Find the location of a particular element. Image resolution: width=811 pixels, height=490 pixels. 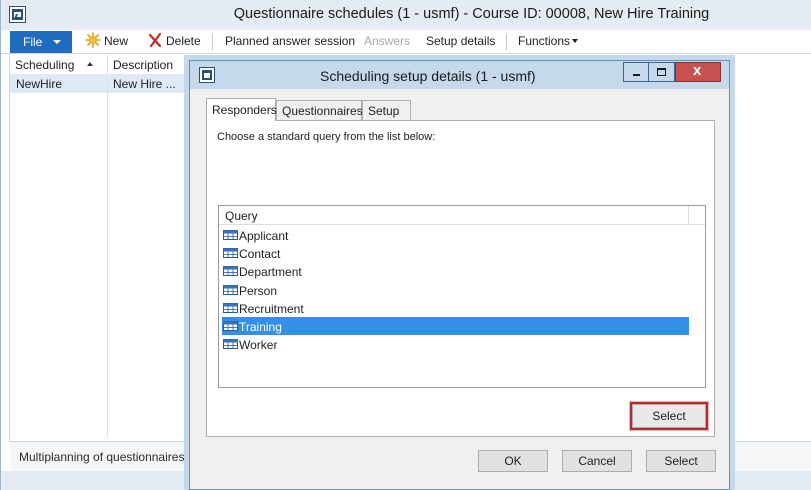

query-item-label: Recruitment is located at coordinates (271, 308).